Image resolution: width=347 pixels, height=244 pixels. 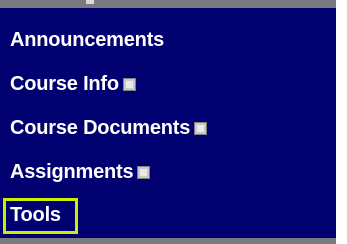 I want to click on menu-item-label: Tools, so click(x=40, y=216).